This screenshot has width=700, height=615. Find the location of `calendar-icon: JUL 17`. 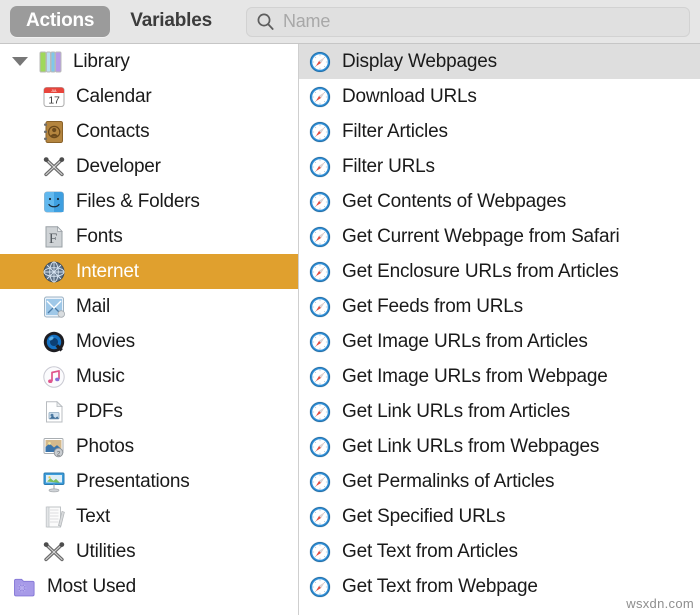

calendar-icon: JUL 17 is located at coordinates (54, 97).